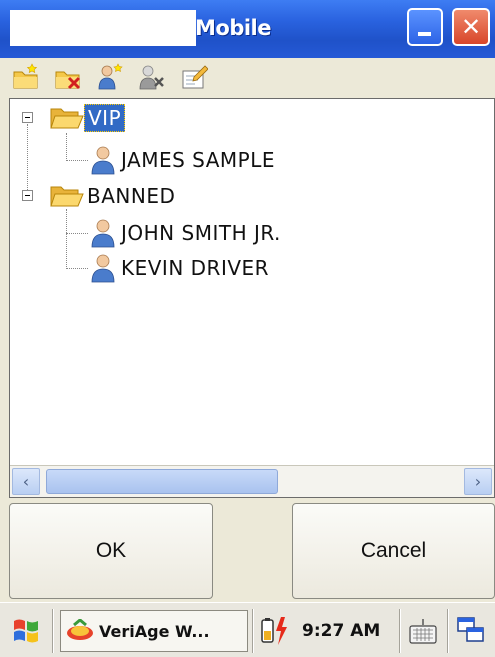  I want to click on battery-charging-icon, so click(275, 631).